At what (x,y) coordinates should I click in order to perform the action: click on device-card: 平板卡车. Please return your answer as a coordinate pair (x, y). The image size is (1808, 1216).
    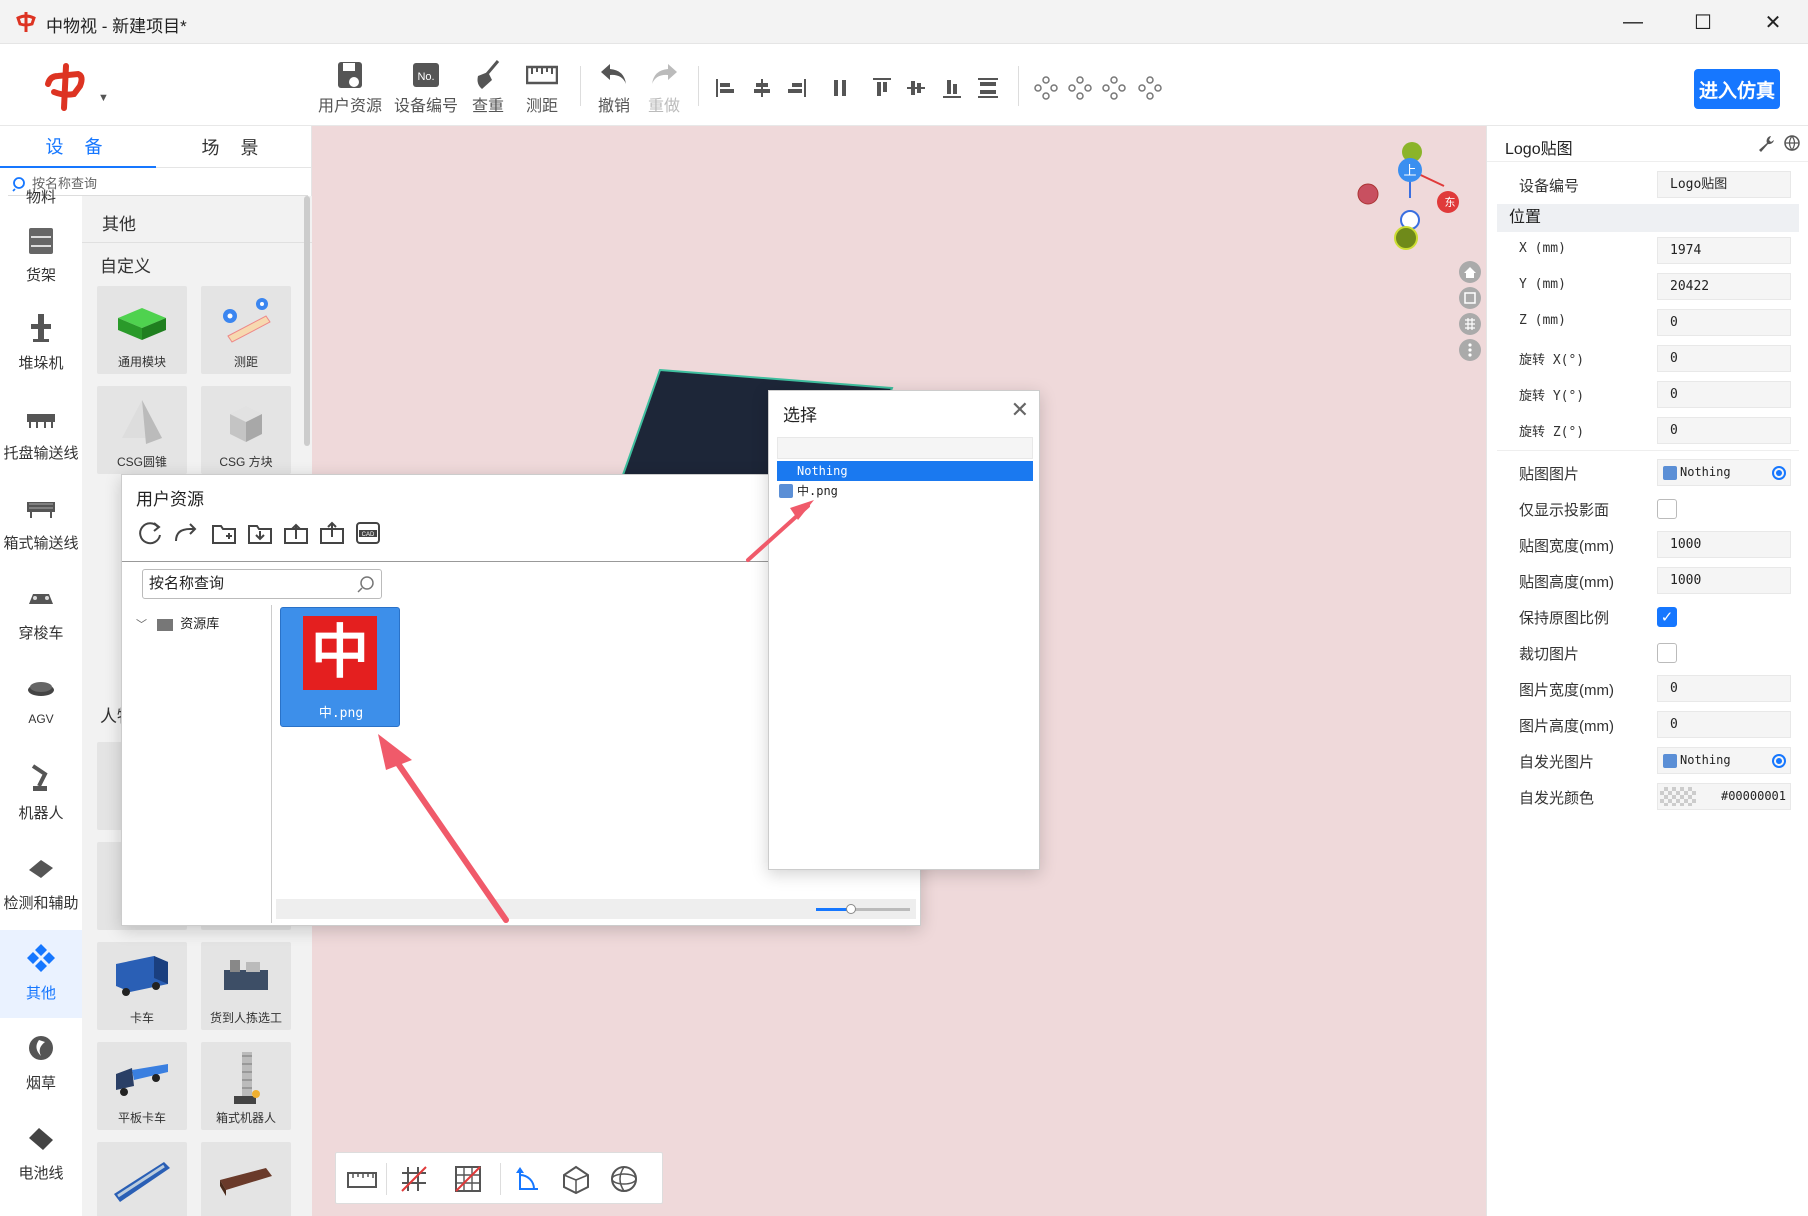
    Looking at the image, I should click on (142, 1086).